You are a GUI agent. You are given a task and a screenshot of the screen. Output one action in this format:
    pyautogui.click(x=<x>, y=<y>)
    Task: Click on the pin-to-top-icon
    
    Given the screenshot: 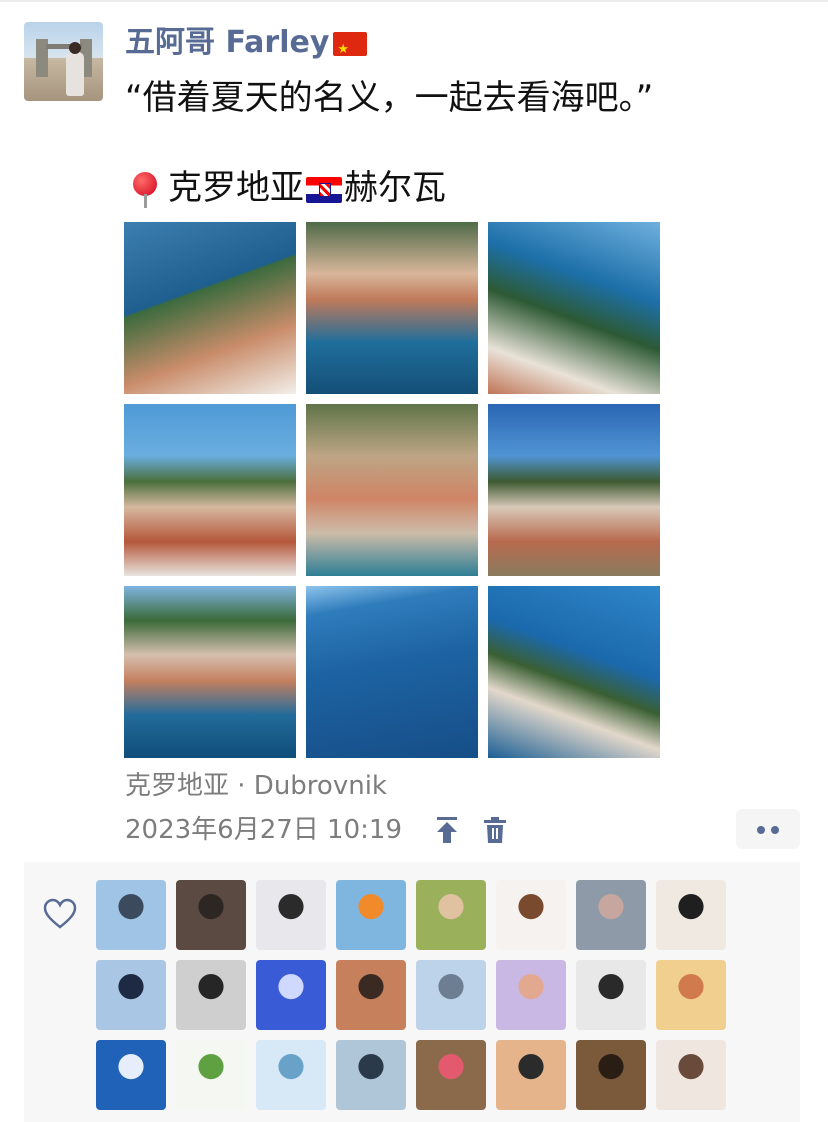 What is the action you would take?
    pyautogui.click(x=447, y=830)
    